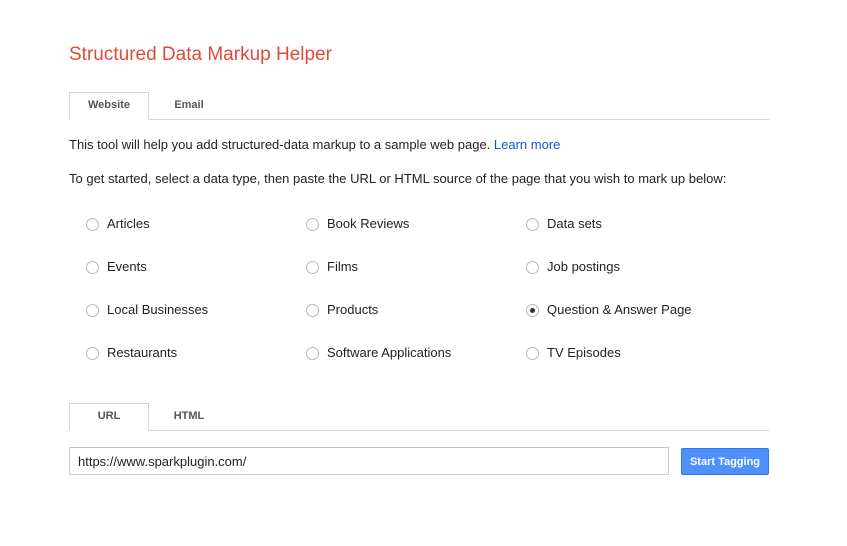 The image size is (847, 546). I want to click on page-title: Structured Data Markup Helper, so click(200, 54).